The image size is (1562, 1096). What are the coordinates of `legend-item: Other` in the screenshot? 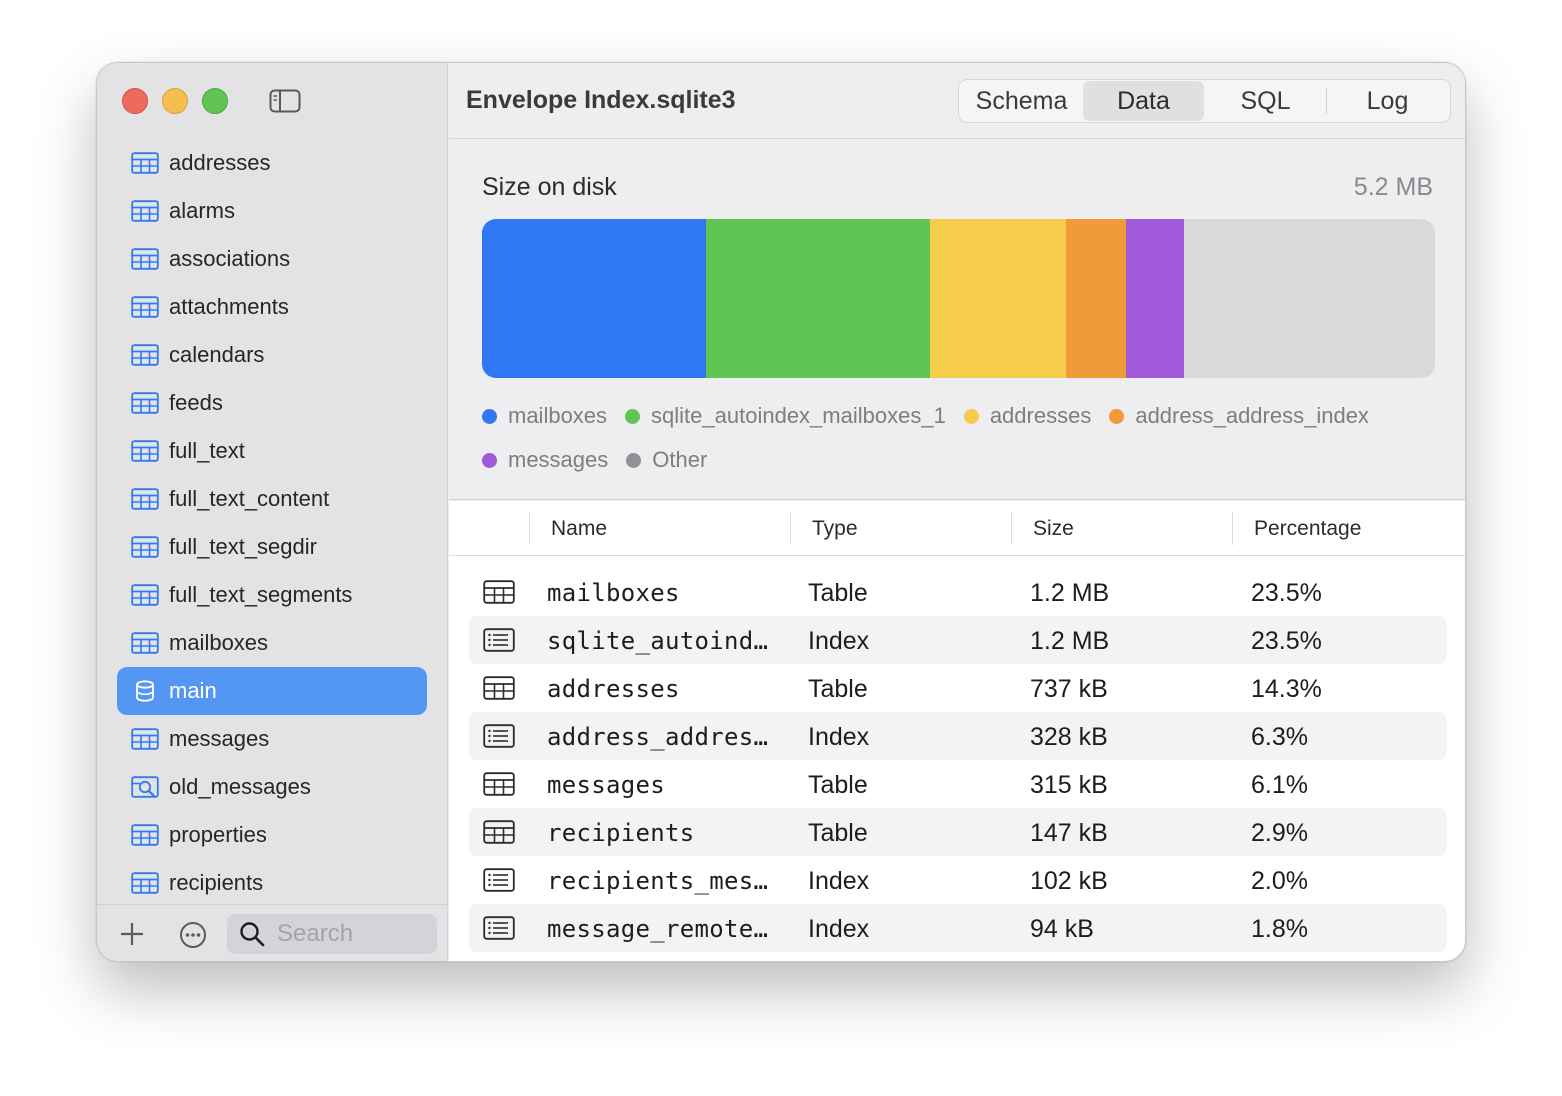 It's located at (666, 460).